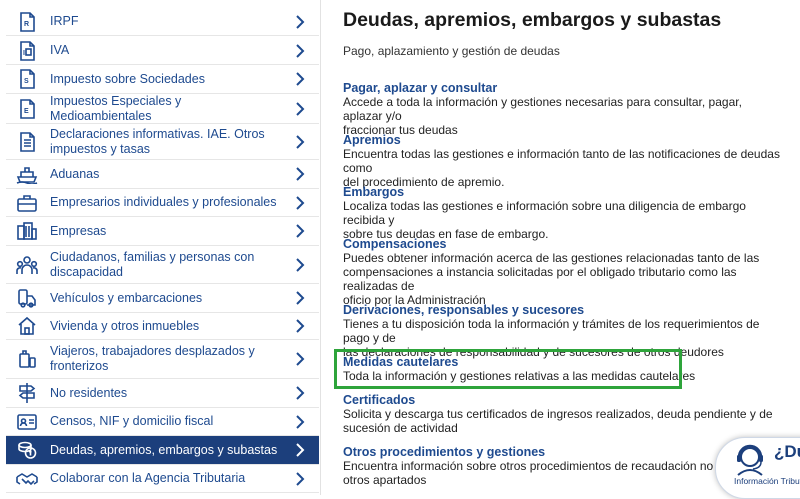 This screenshot has height=499, width=800. What do you see at coordinates (787, 451) in the screenshot?
I see `help-title: ¿Du` at bounding box center [787, 451].